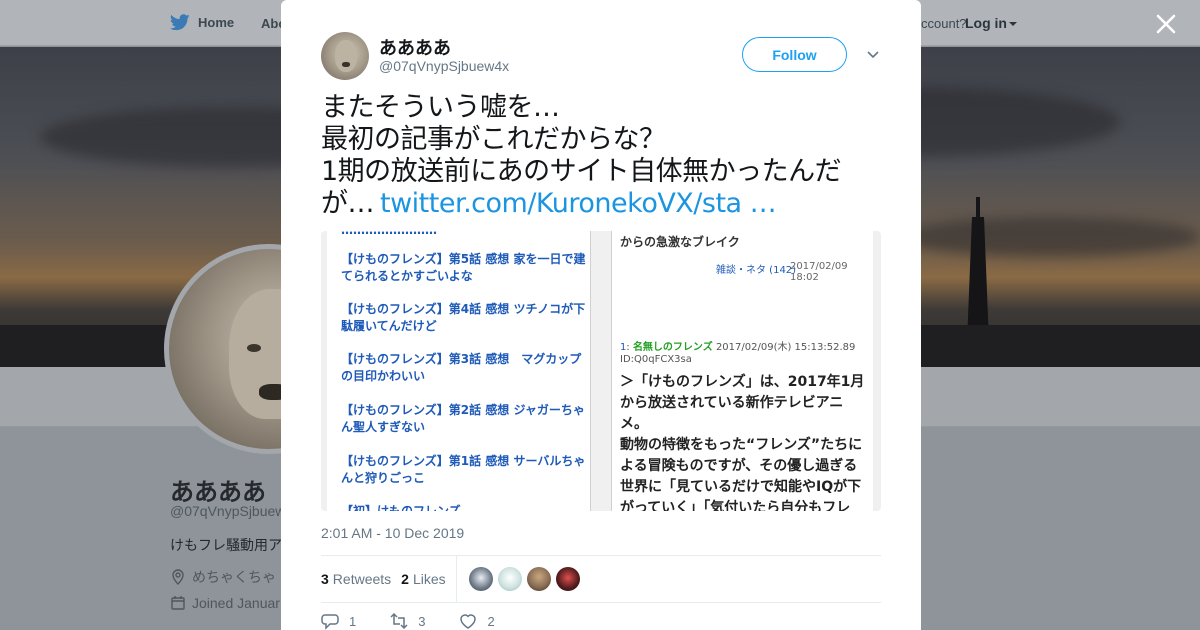  I want to click on heart-icon, so click(468, 621).